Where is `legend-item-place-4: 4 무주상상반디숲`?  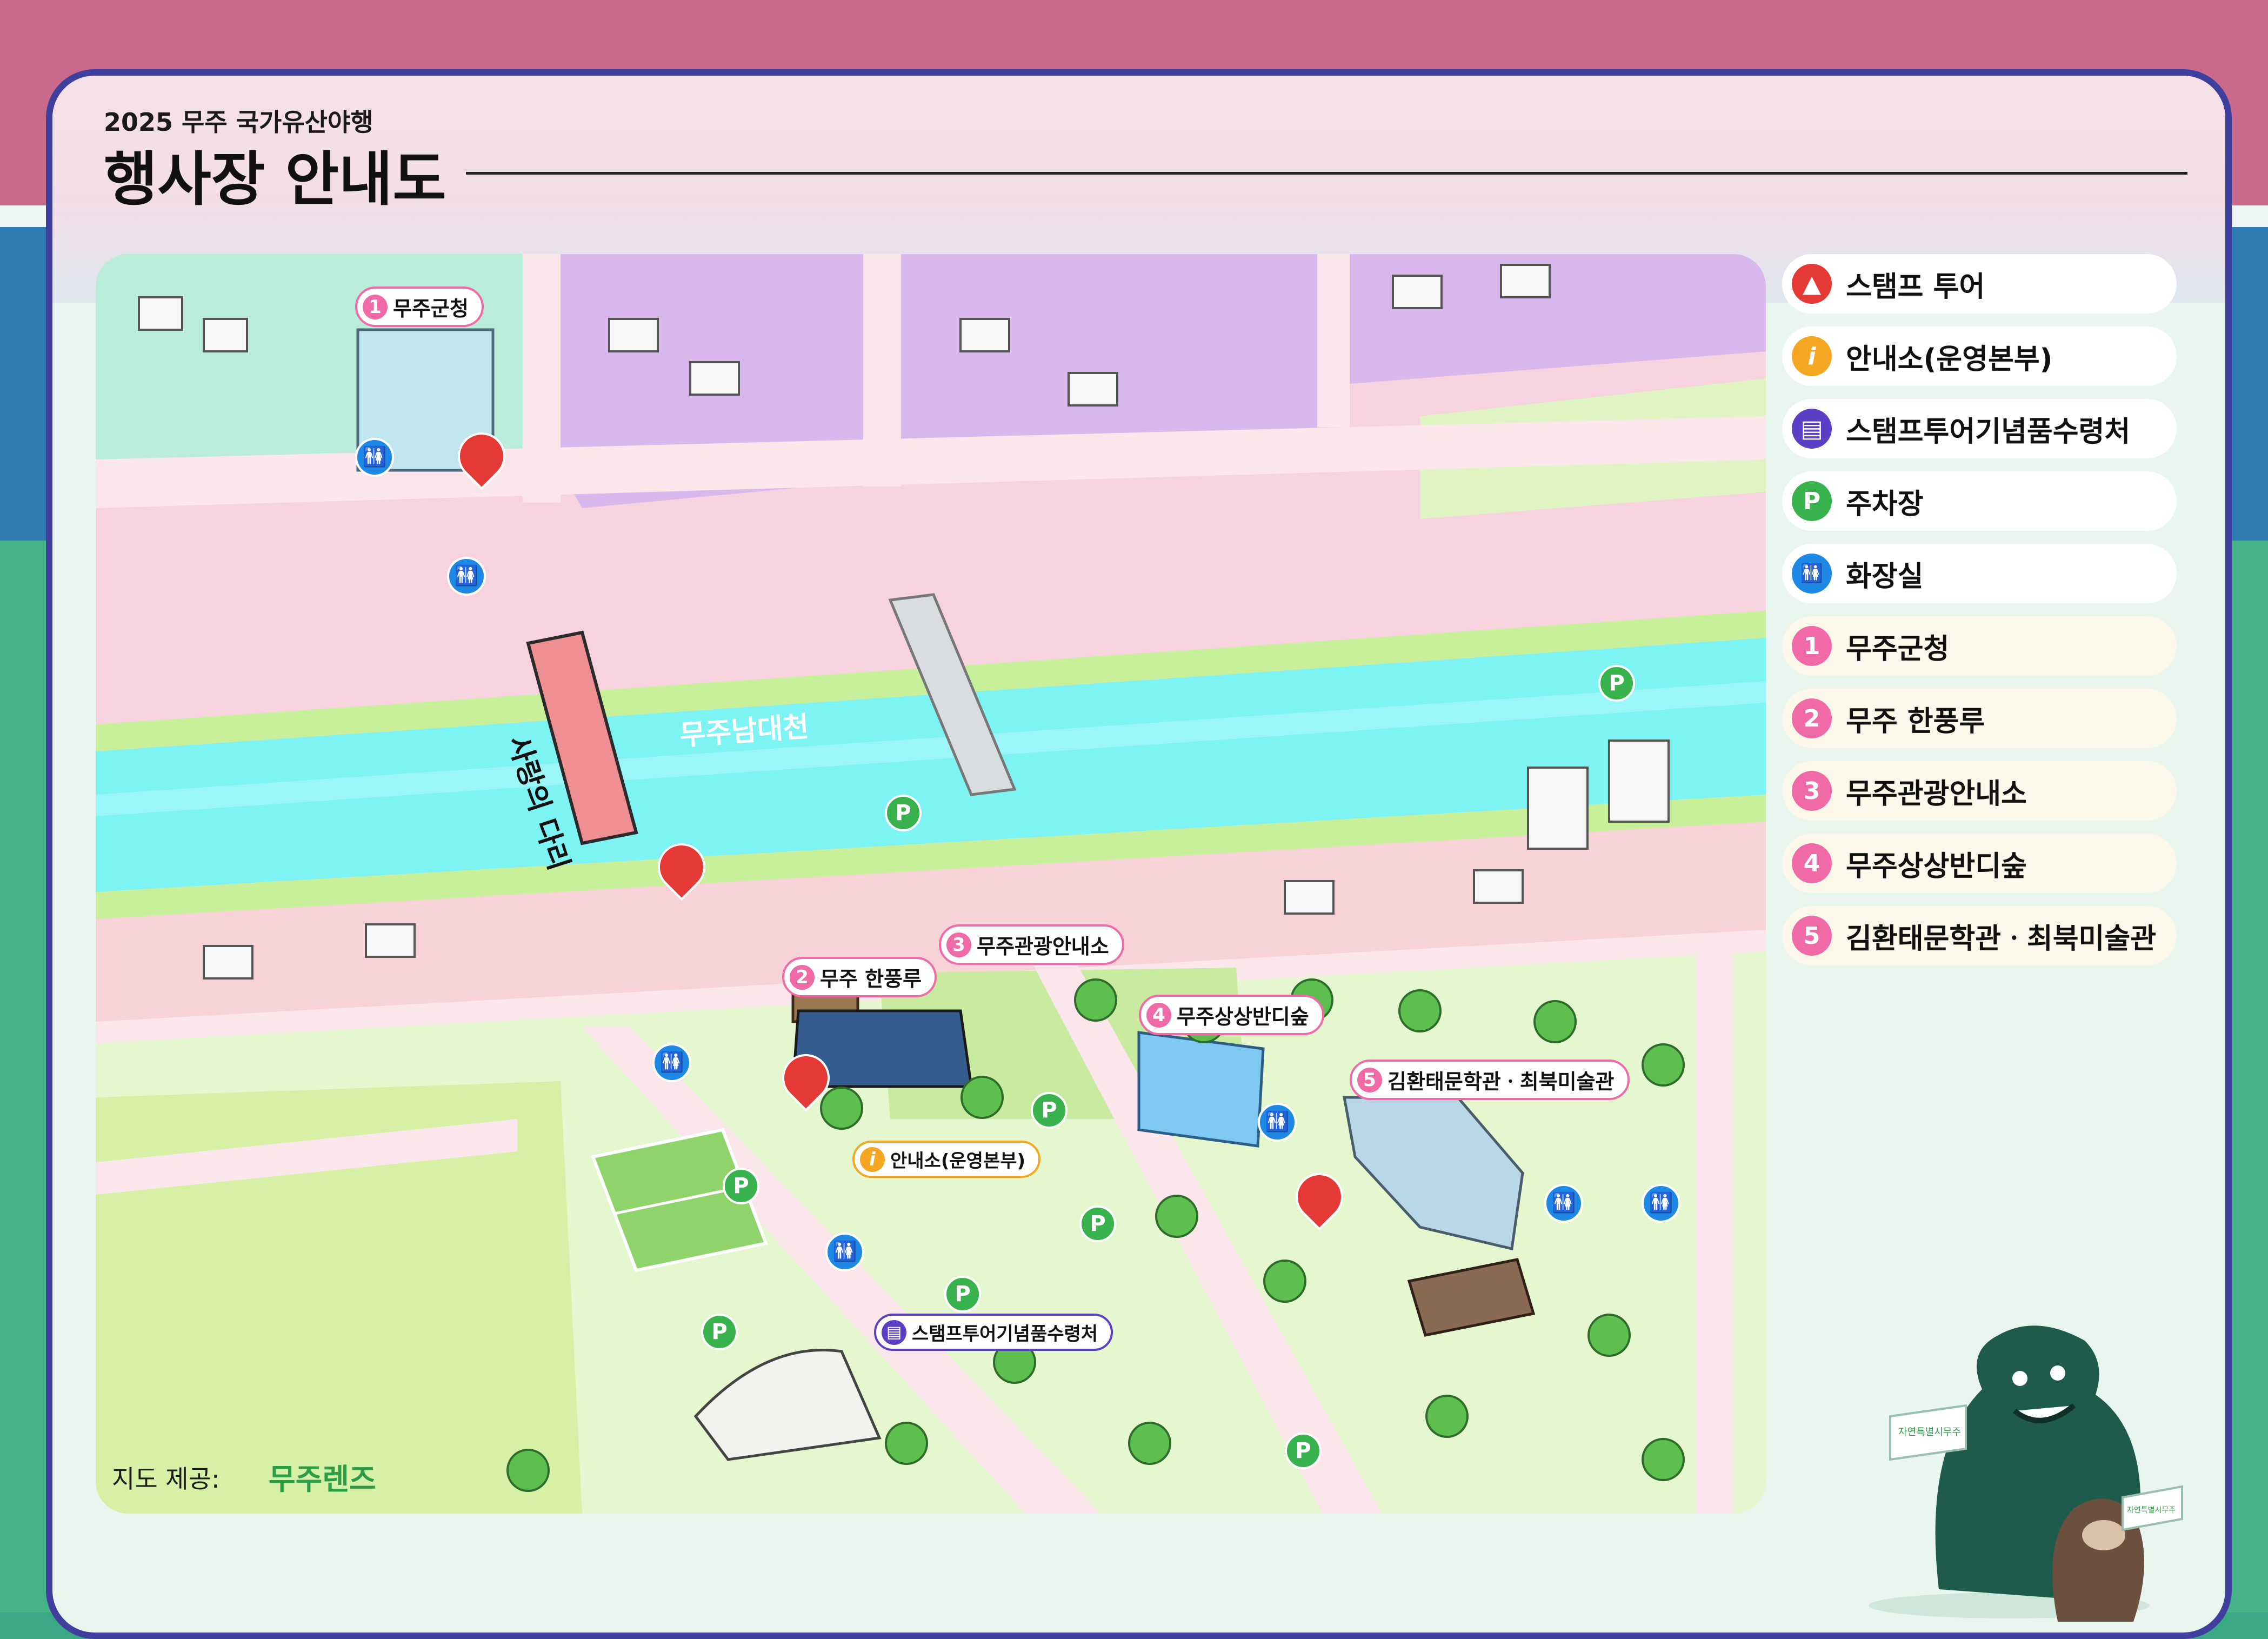 legend-item-place-4: 4 무주상상반디숲 is located at coordinates (1979, 864).